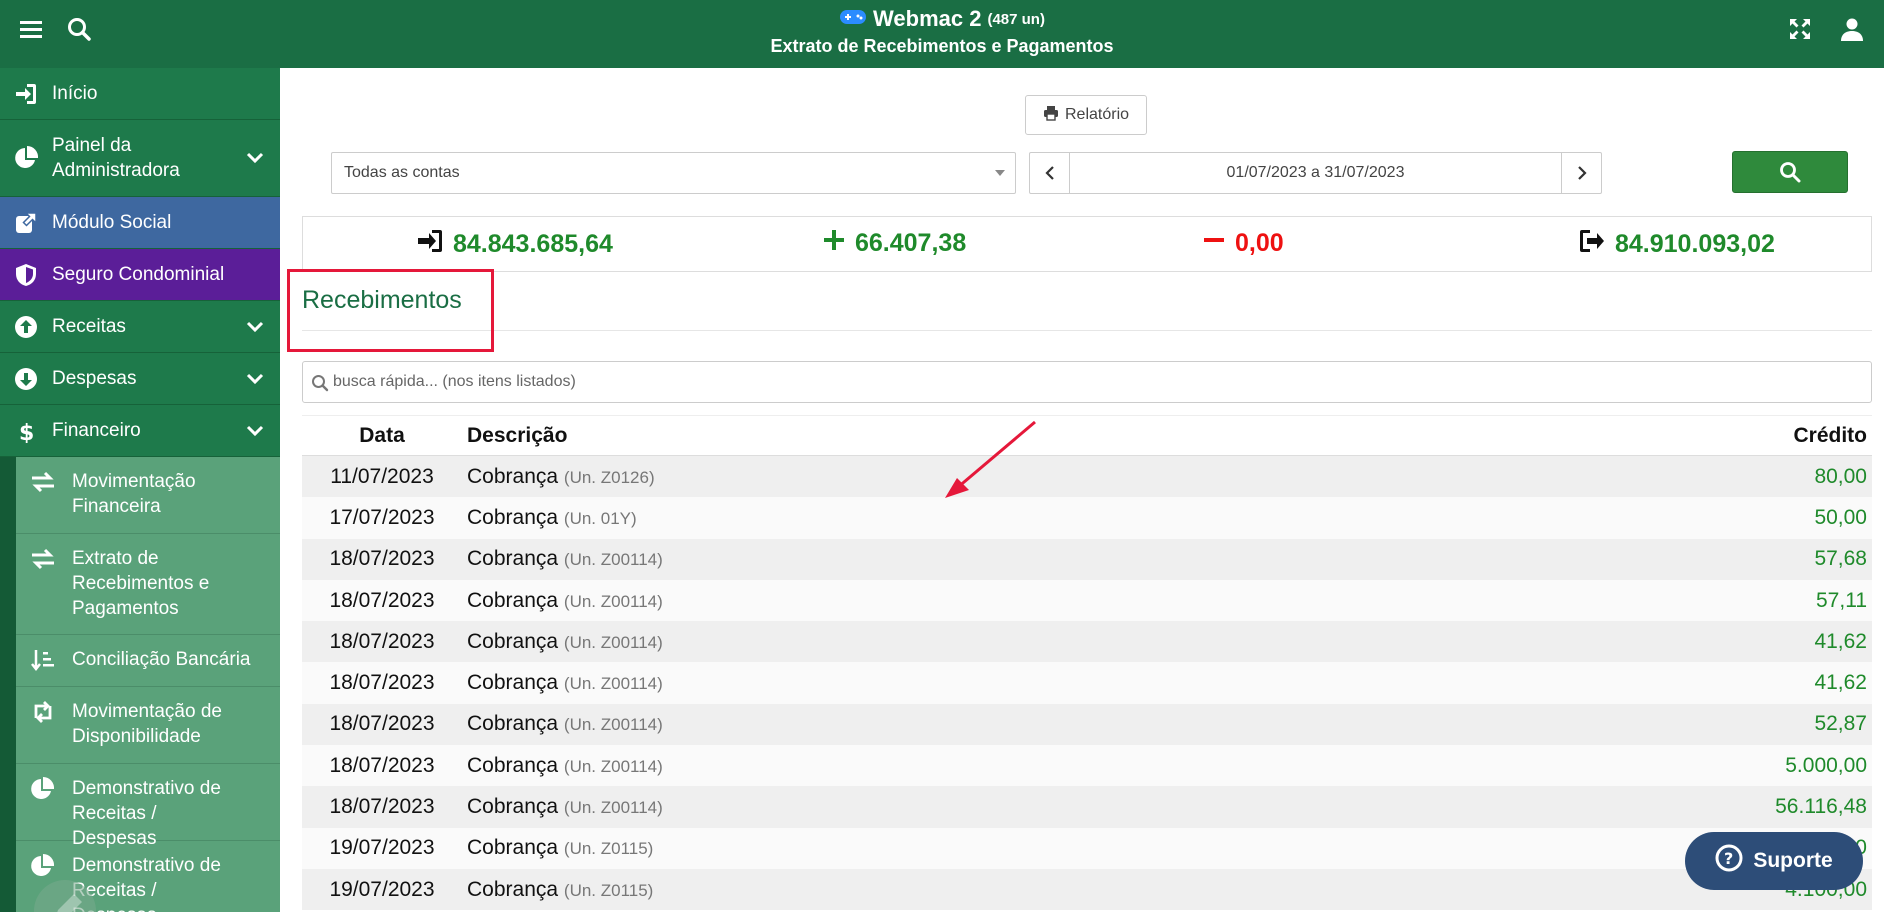  I want to click on user-icon, so click(1853, 30).